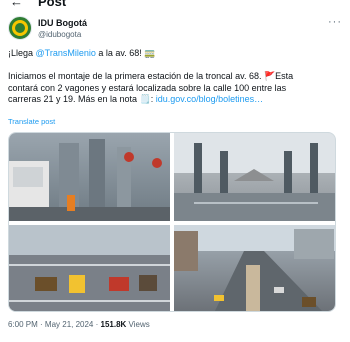 The image size is (350, 342). Describe the element at coordinates (59, 34) in the screenshot. I see `author-handle: @idubogota` at that location.